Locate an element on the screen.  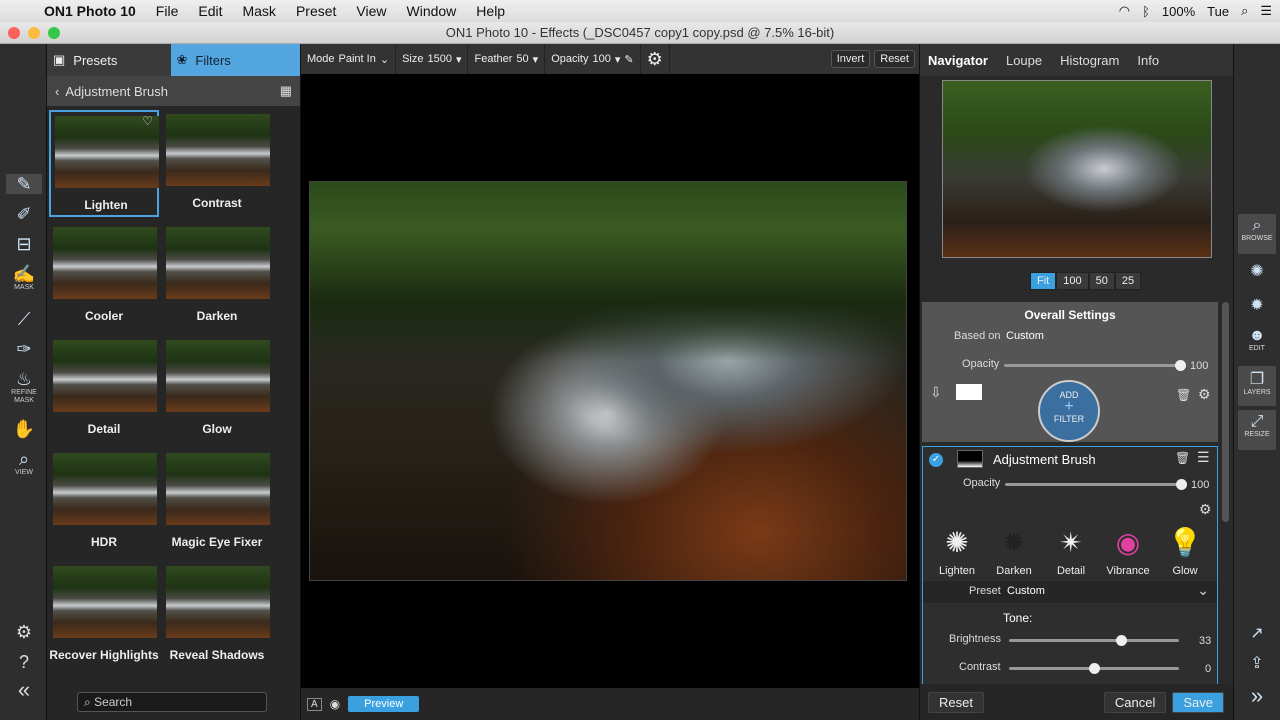
adjustment-opacity-slider is located at coordinates (1096, 484).